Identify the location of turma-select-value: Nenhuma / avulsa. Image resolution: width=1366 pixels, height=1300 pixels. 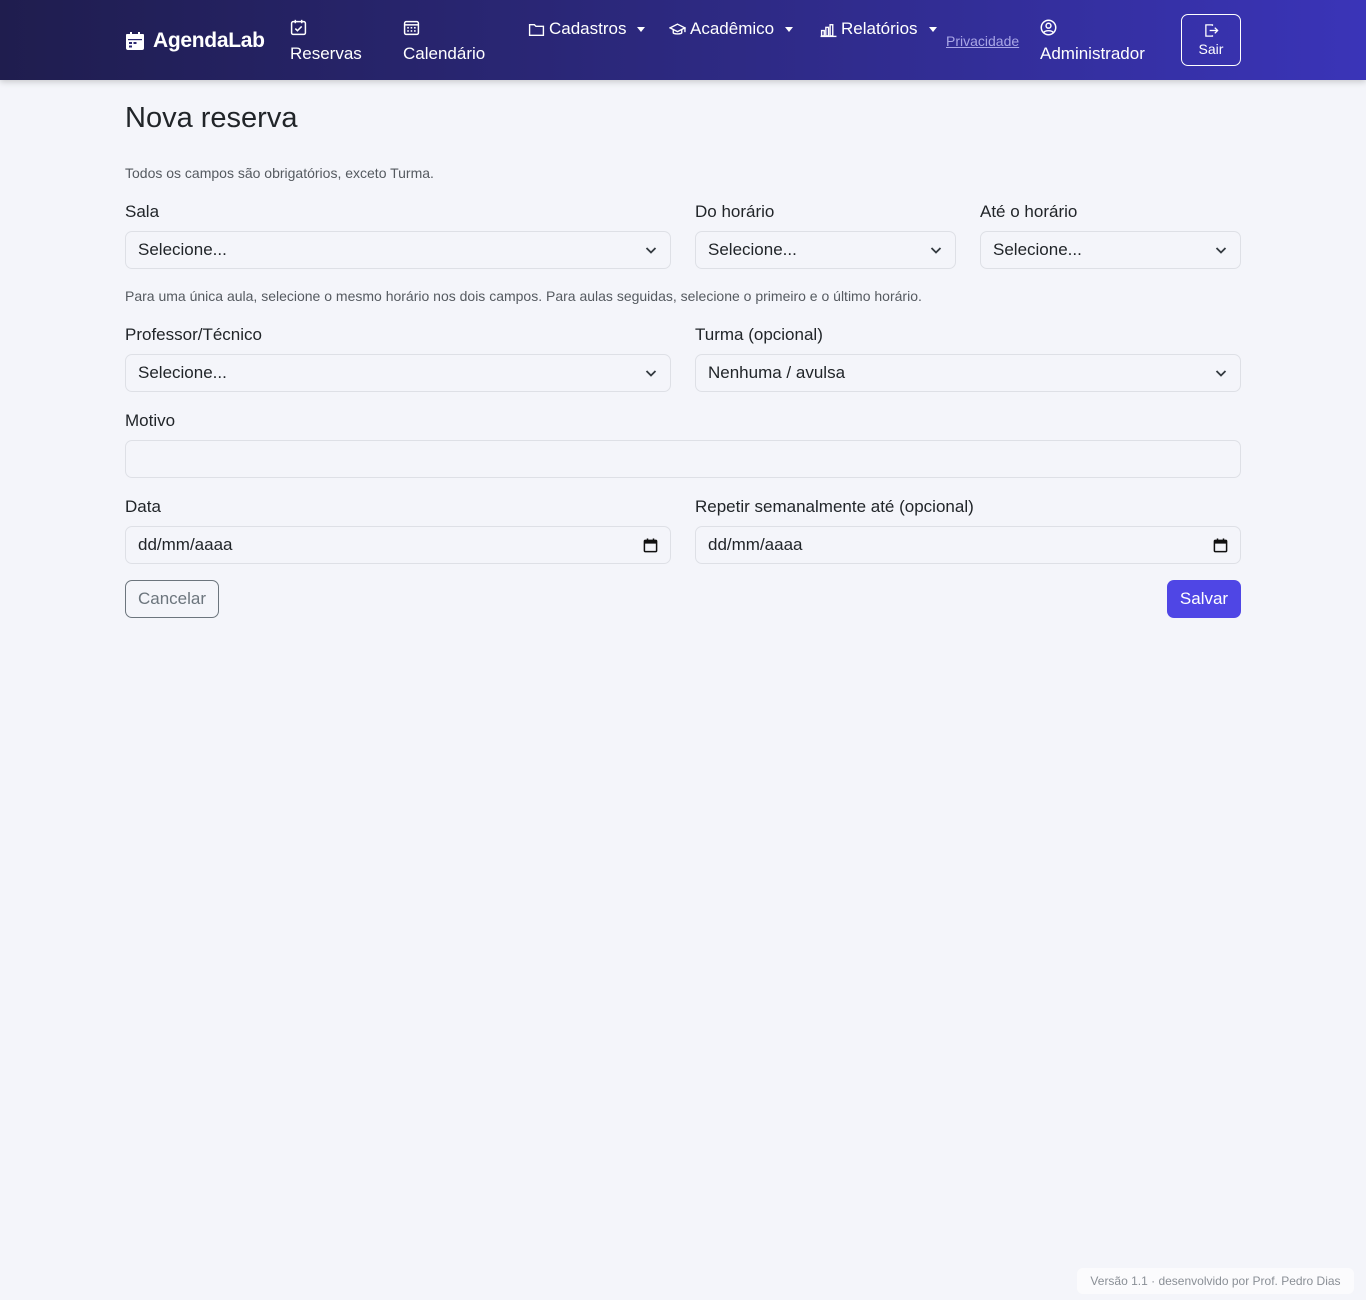
(777, 372).